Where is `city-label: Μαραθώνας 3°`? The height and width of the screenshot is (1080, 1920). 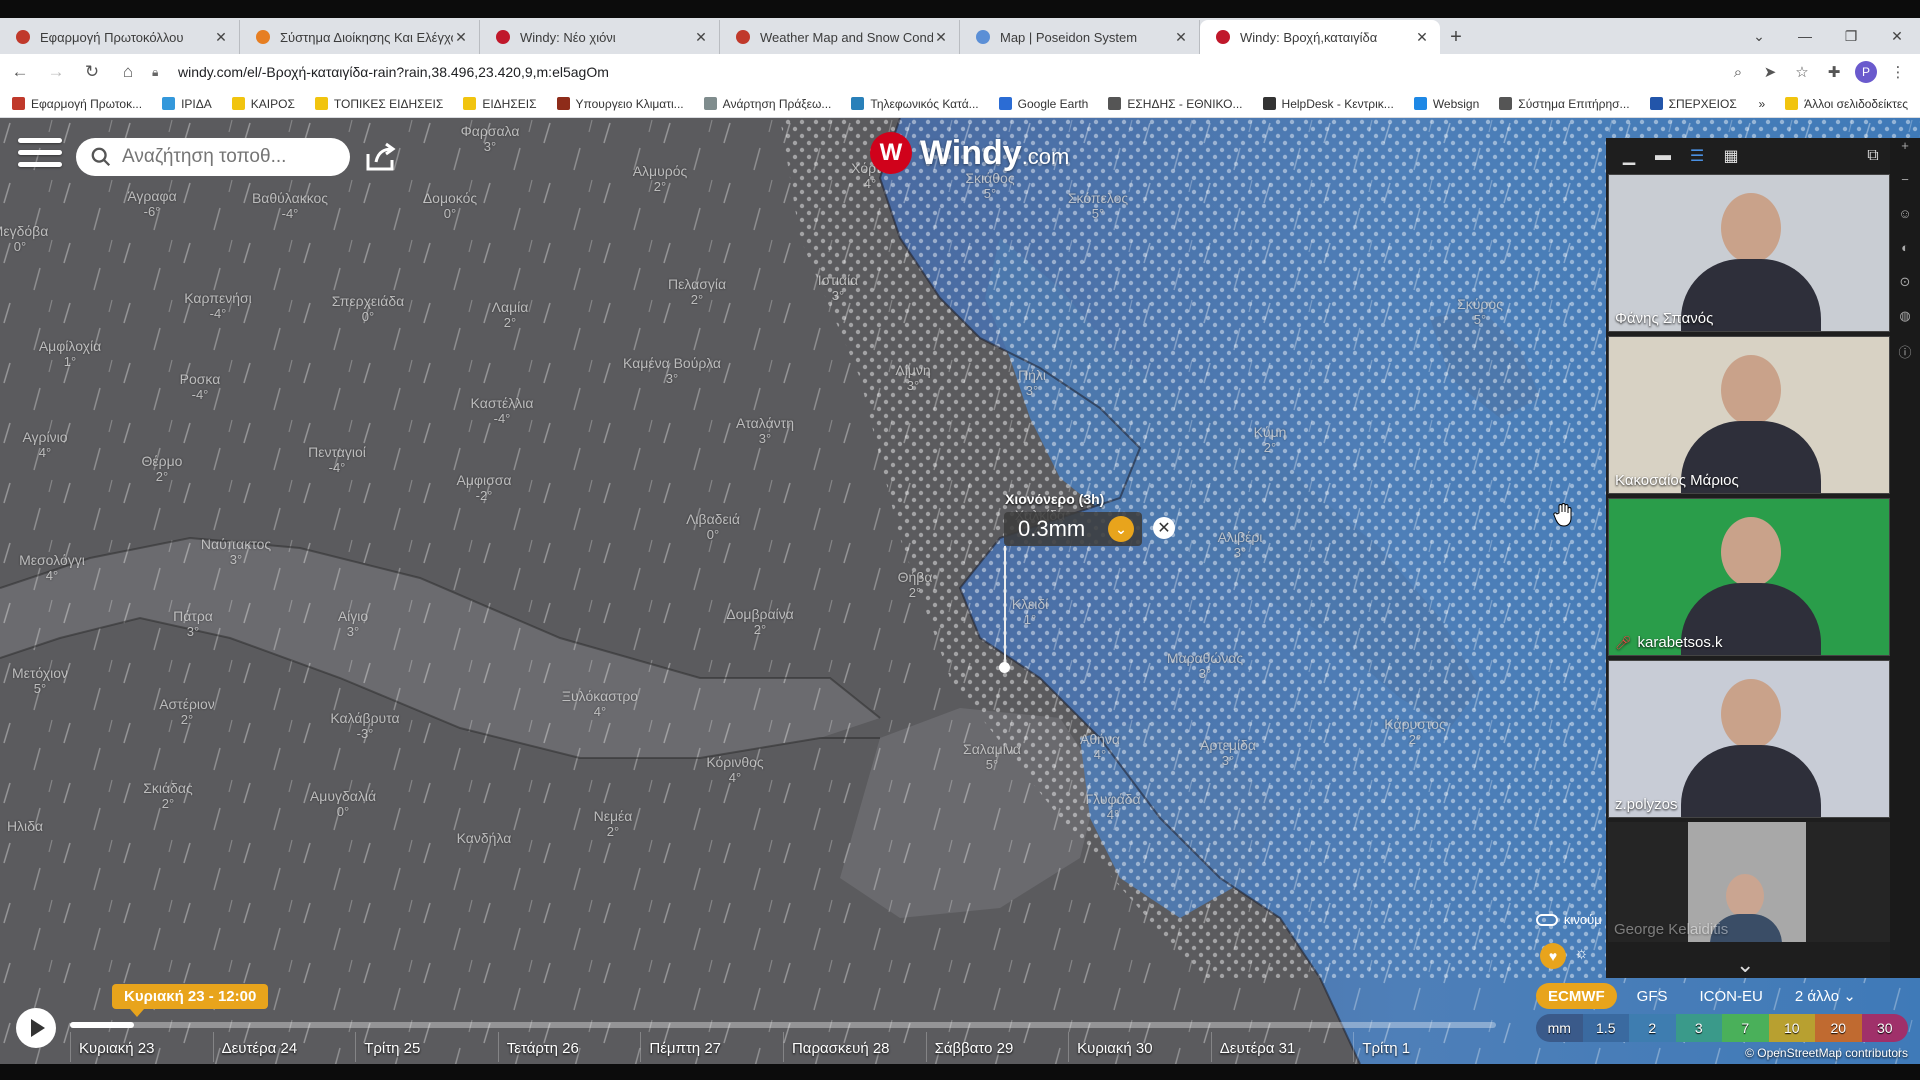 city-label: Μαραθώνας 3° is located at coordinates (1205, 666).